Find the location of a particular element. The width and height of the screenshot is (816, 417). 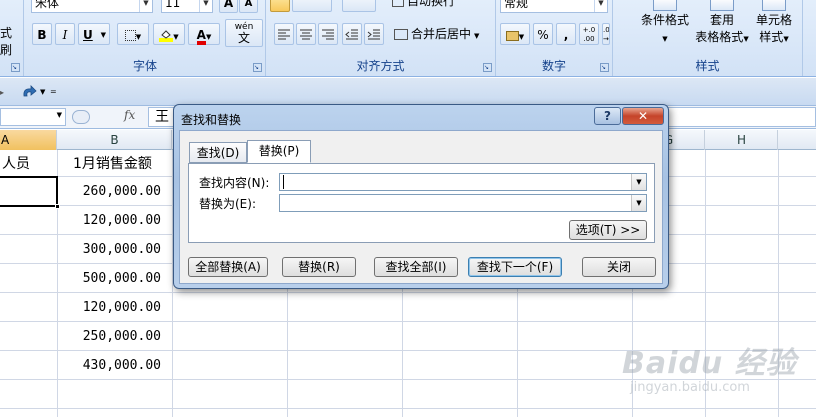

cell-b5: 500,000.00 is located at coordinates (122, 278).